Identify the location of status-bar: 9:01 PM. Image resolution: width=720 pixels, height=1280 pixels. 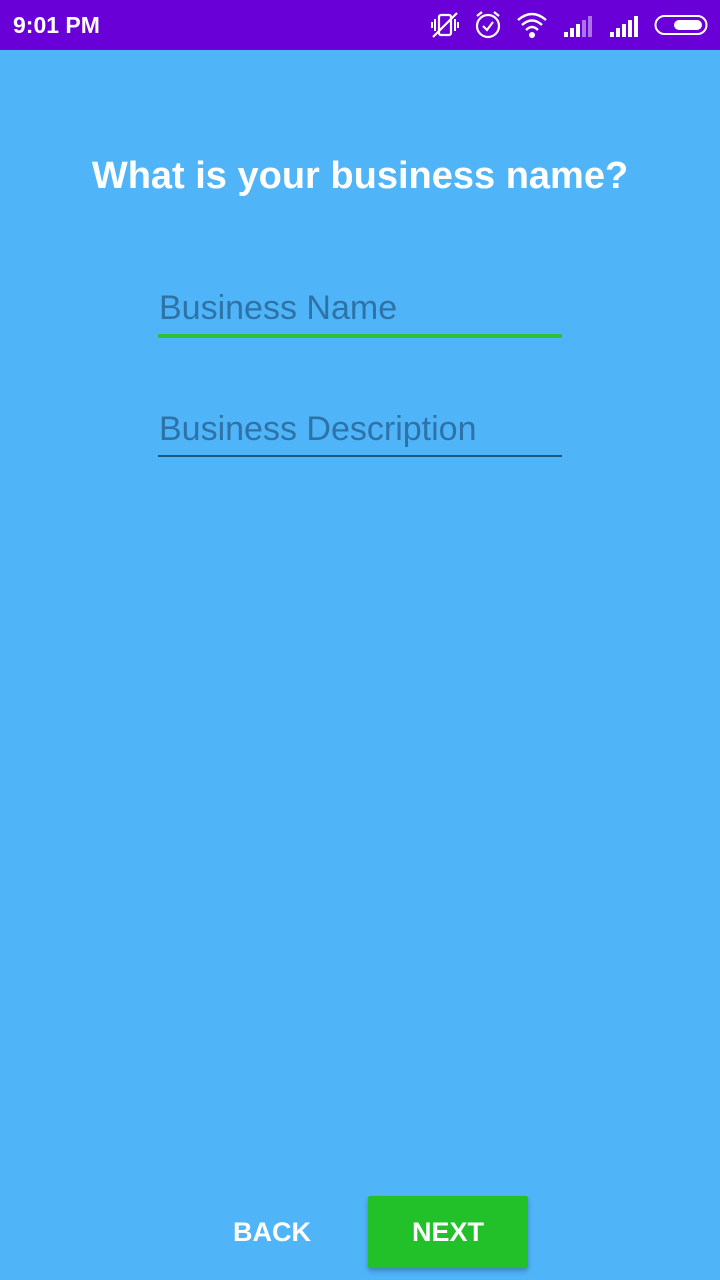
(360, 25).